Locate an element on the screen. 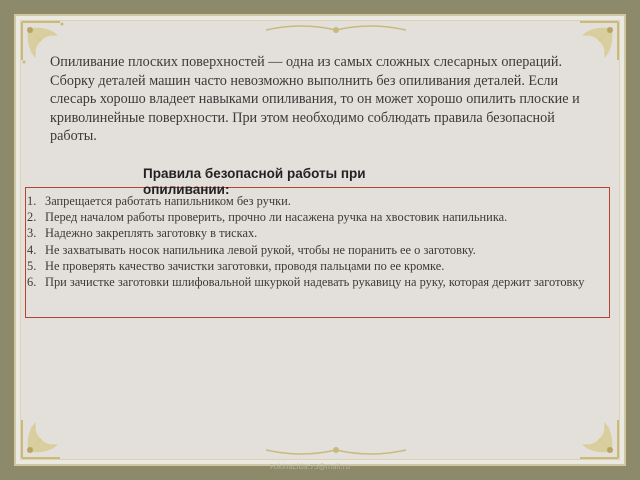 The image size is (640, 480). rule-number: 6. is located at coordinates (32, 282).